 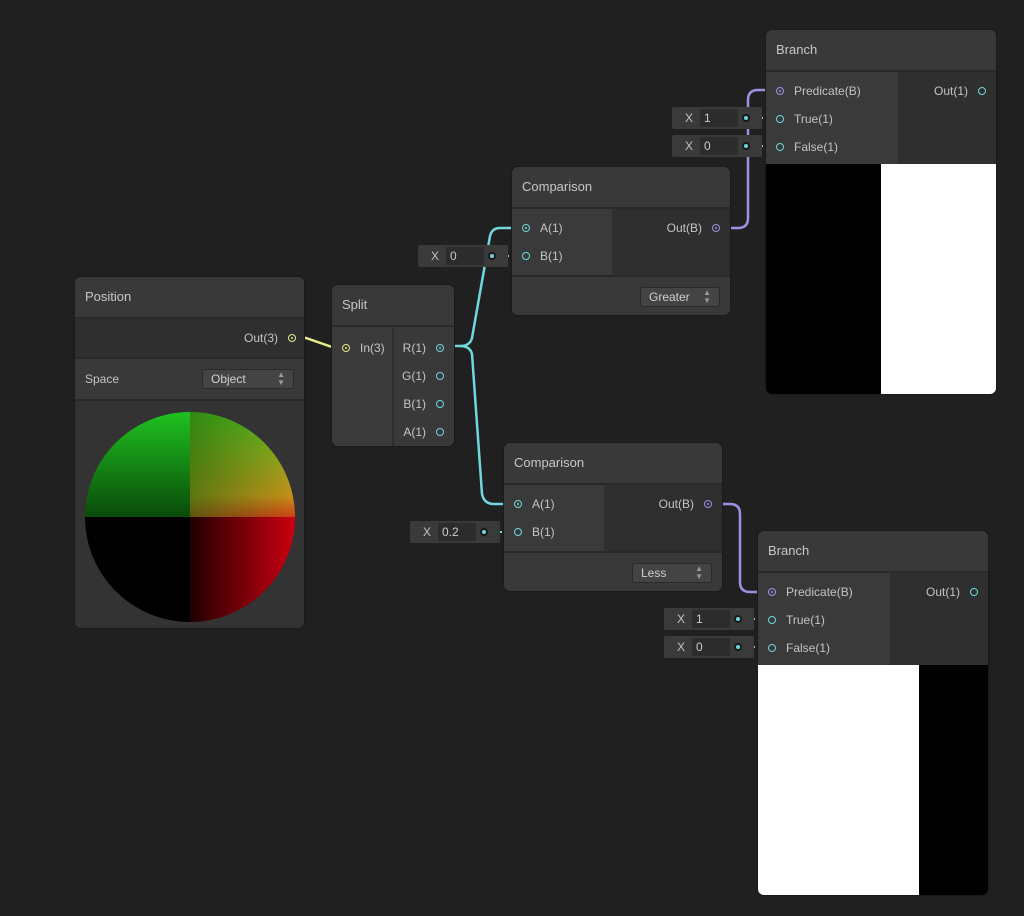 I want to click on space-dropdown-value: Object, so click(x=228, y=379).